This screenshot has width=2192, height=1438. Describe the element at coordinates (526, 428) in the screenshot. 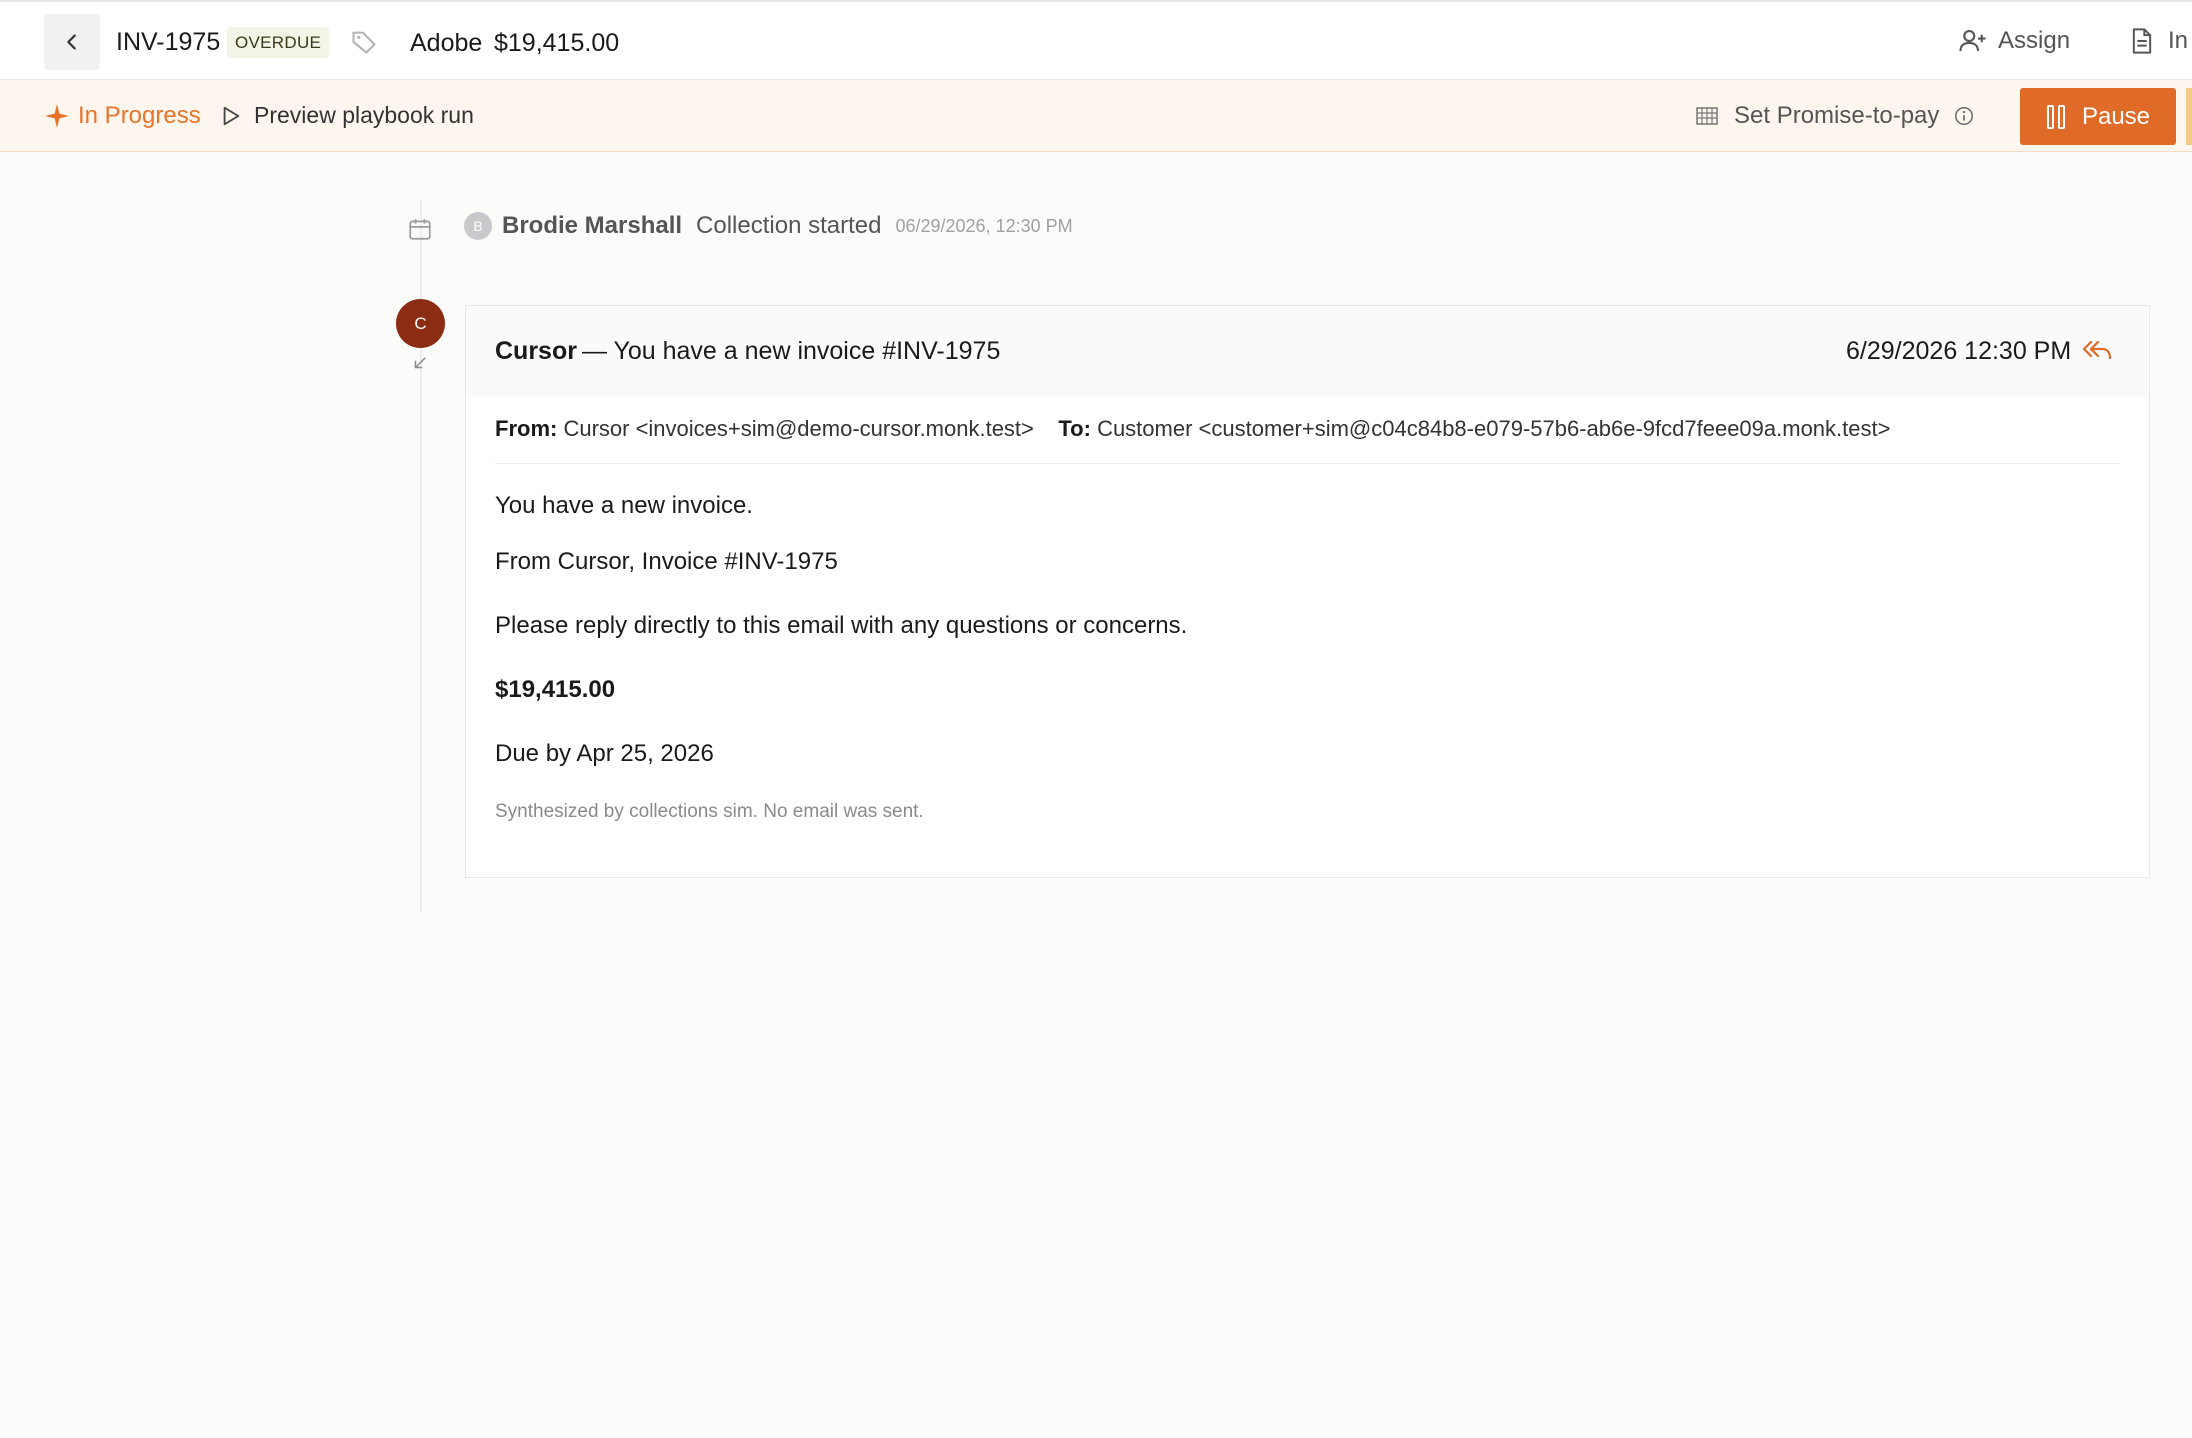

I see `from-label: From:` at that location.